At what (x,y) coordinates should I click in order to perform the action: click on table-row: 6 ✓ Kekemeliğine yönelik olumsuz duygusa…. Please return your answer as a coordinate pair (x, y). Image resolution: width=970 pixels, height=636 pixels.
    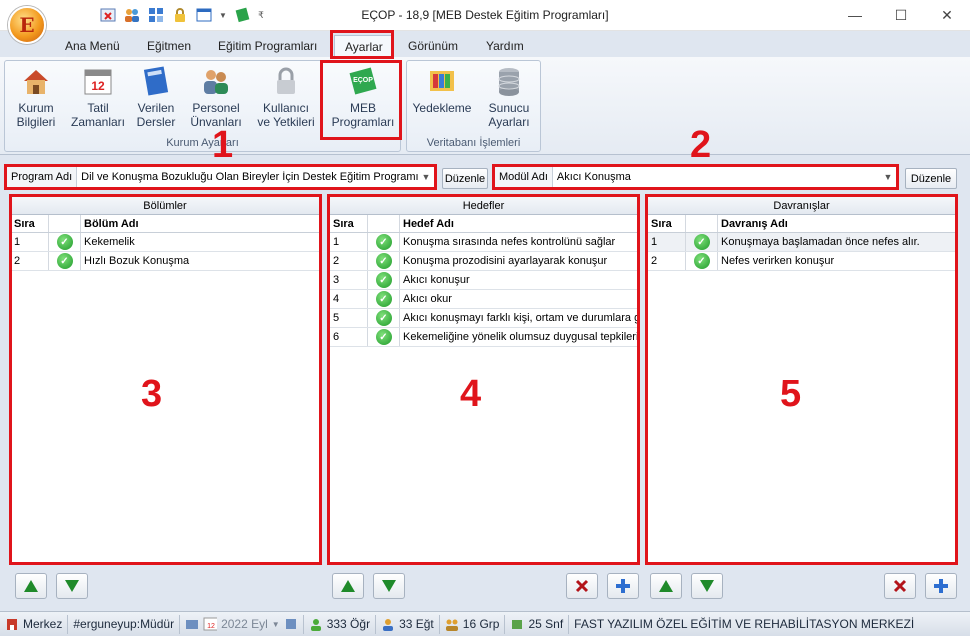
    Looking at the image, I should click on (483, 337).